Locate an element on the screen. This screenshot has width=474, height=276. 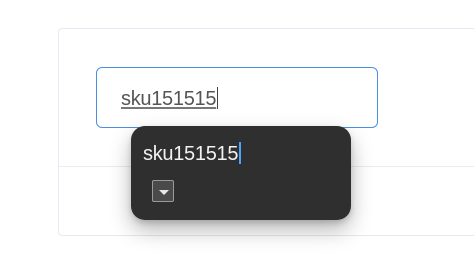
search-input: sku151515 is located at coordinates (237, 97).